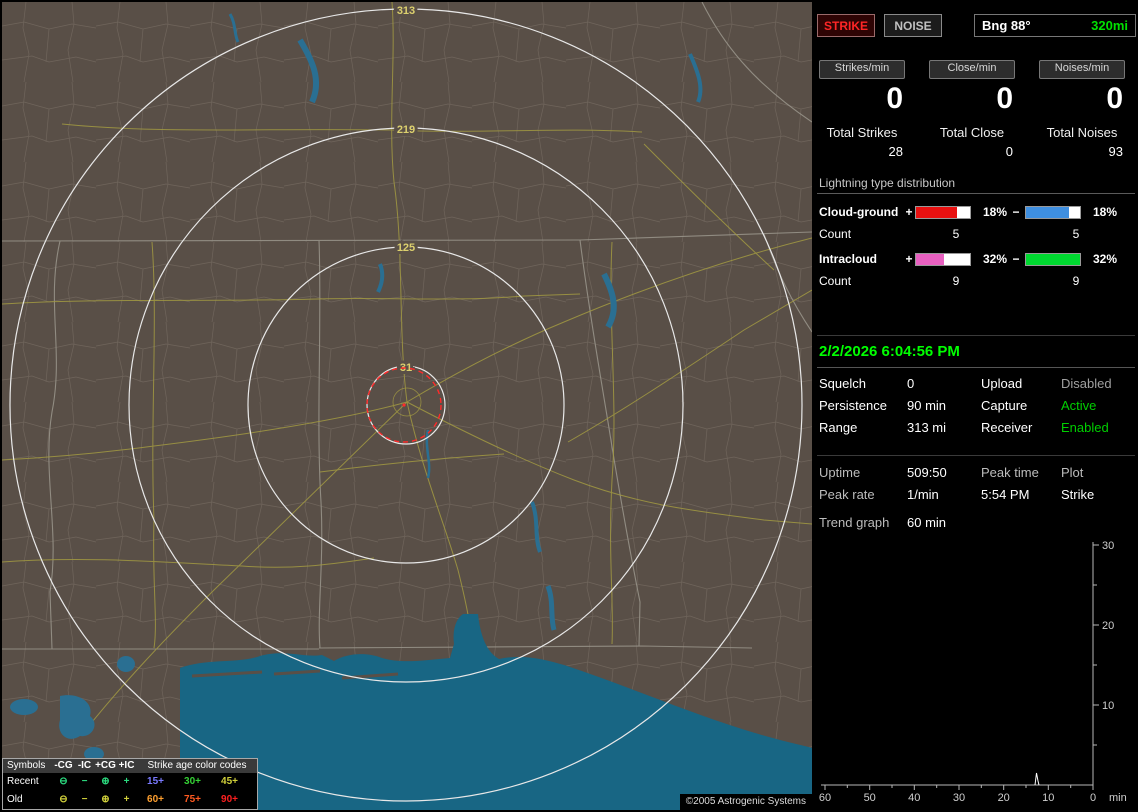  I want to click on total-noises-value: 93, so click(1115, 151).